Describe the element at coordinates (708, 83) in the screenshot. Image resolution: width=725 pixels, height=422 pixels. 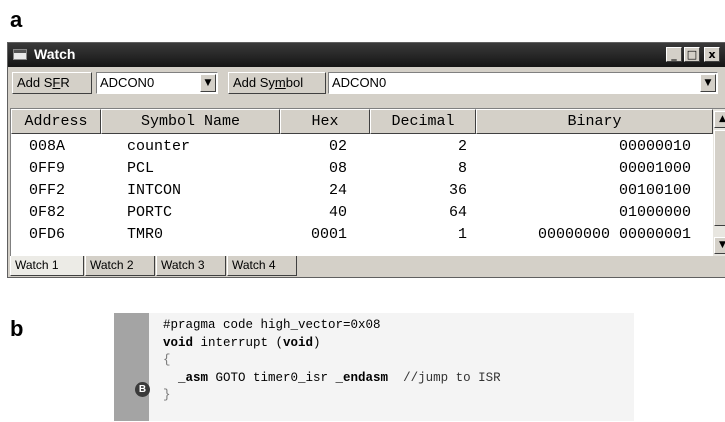
I see `symbol-dropdown-arrow-icon: ▼` at that location.